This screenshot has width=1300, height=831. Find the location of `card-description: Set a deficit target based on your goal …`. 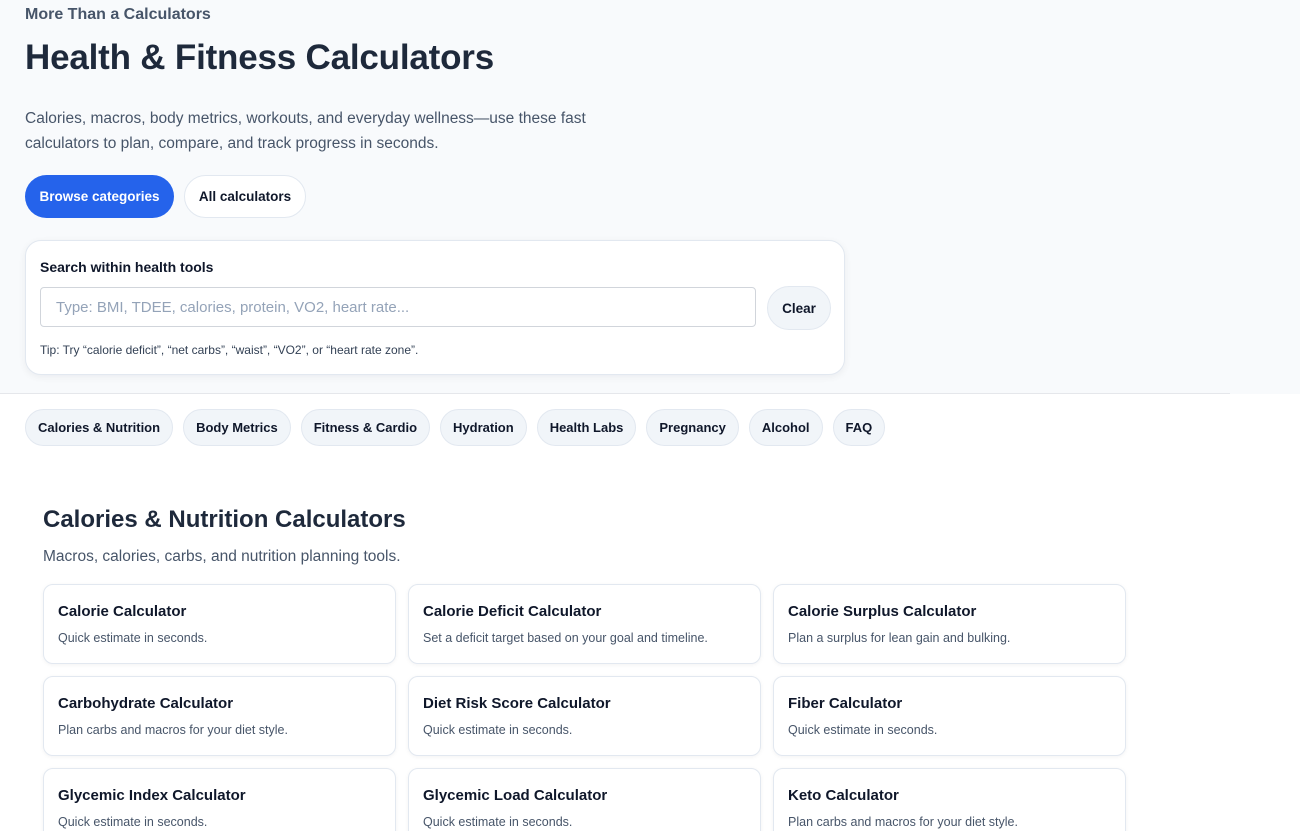

card-description: Set a deficit target based on your goal … is located at coordinates (565, 638).